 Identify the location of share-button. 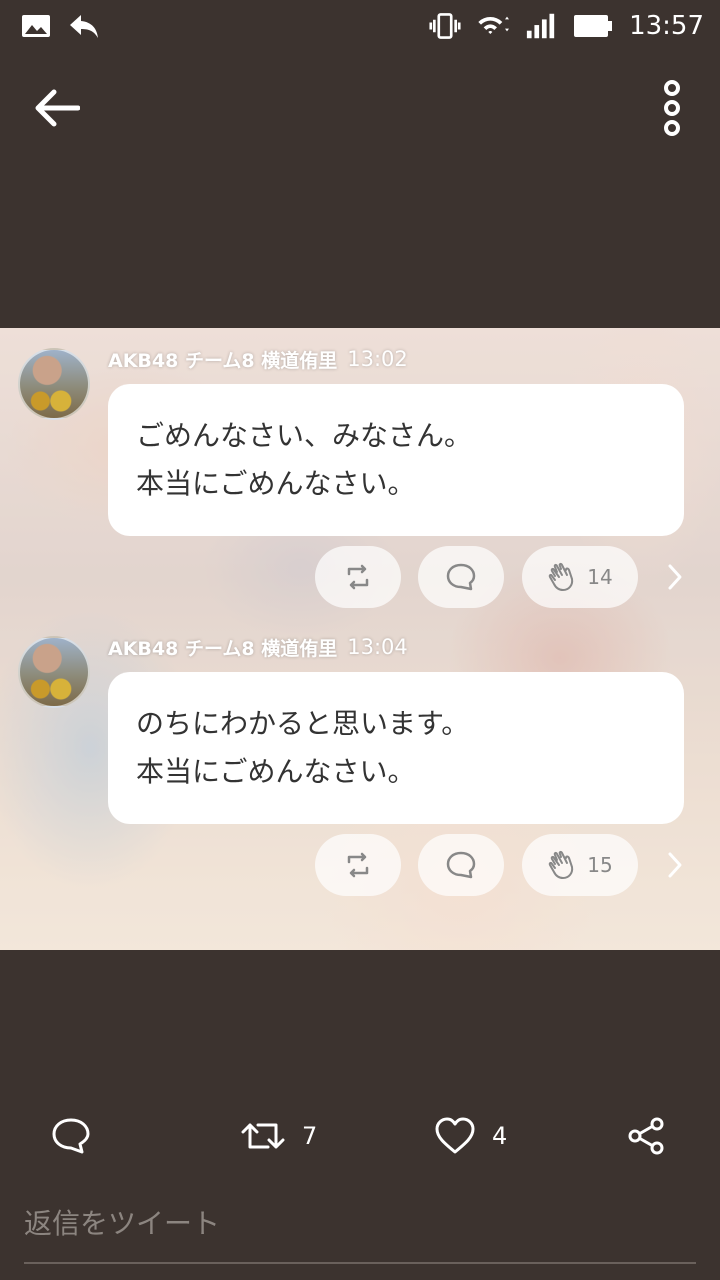
(646, 1136).